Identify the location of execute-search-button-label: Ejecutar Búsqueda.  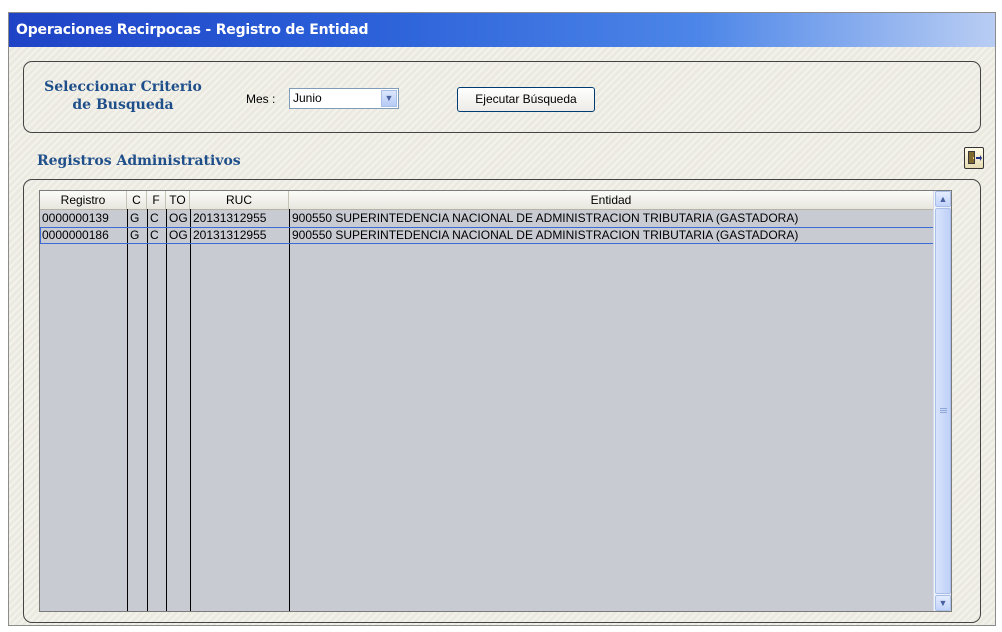
(526, 99).